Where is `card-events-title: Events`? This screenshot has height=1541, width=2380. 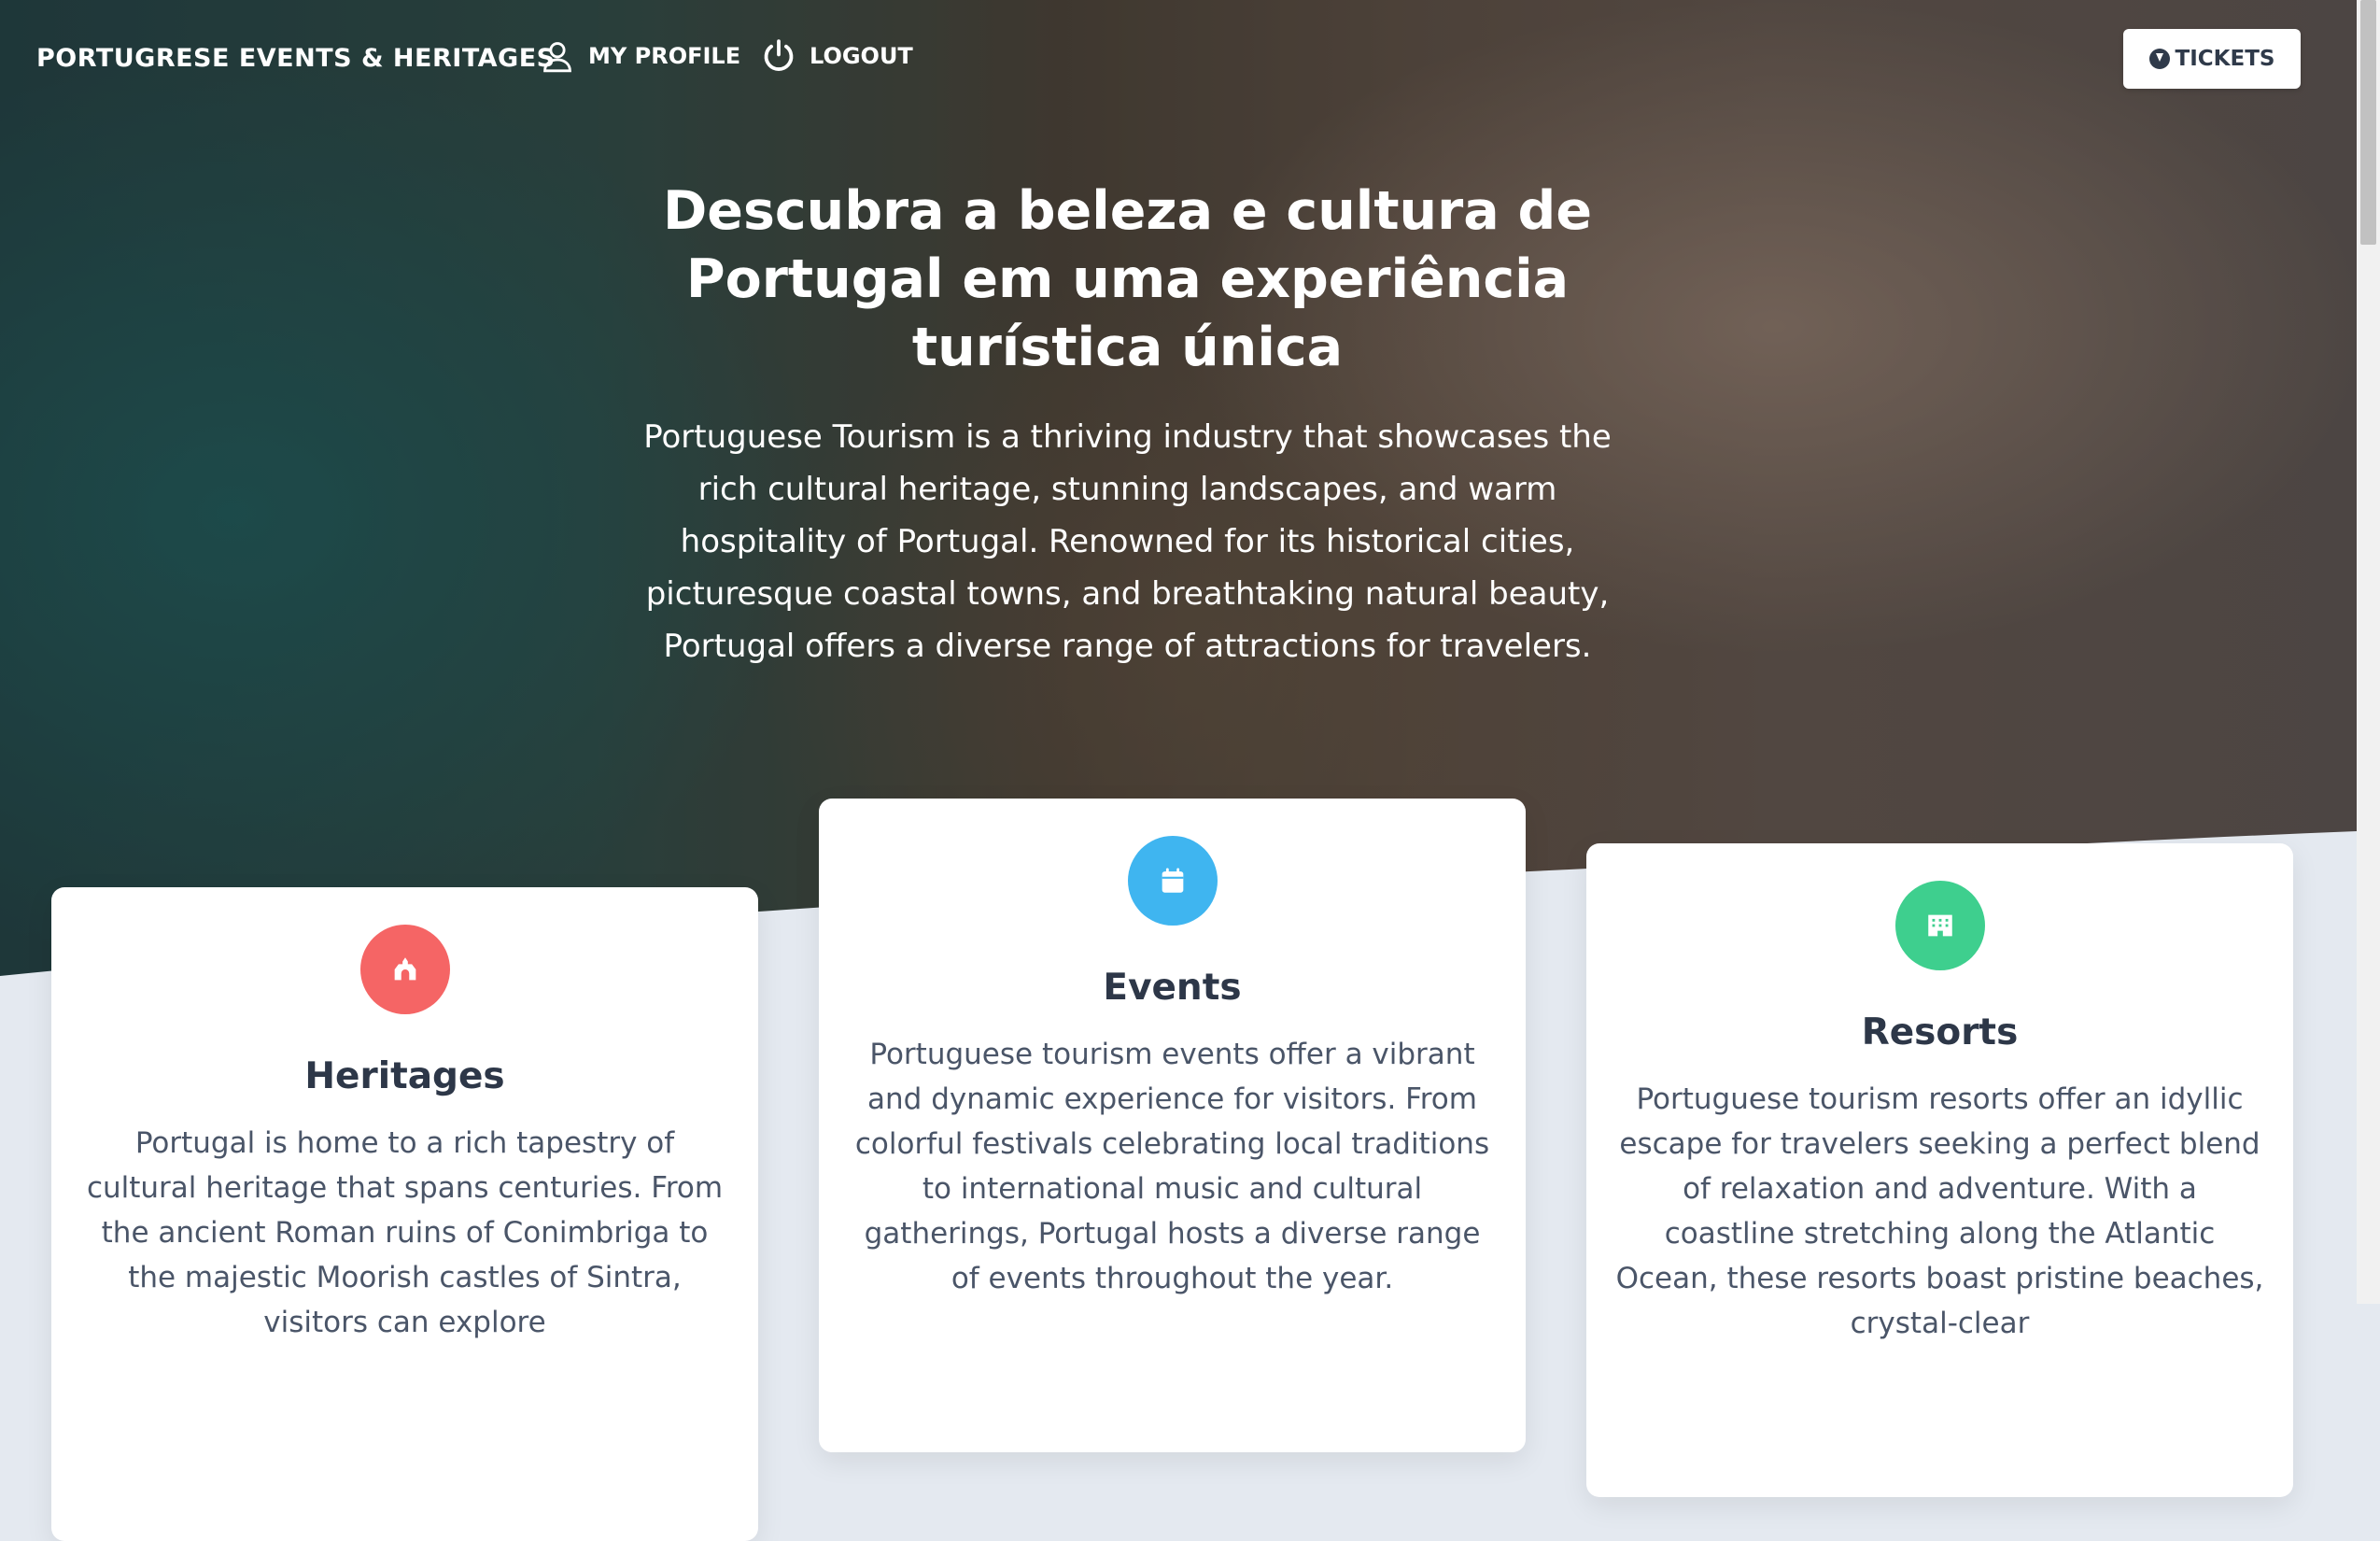
card-events-title: Events is located at coordinates (1172, 988).